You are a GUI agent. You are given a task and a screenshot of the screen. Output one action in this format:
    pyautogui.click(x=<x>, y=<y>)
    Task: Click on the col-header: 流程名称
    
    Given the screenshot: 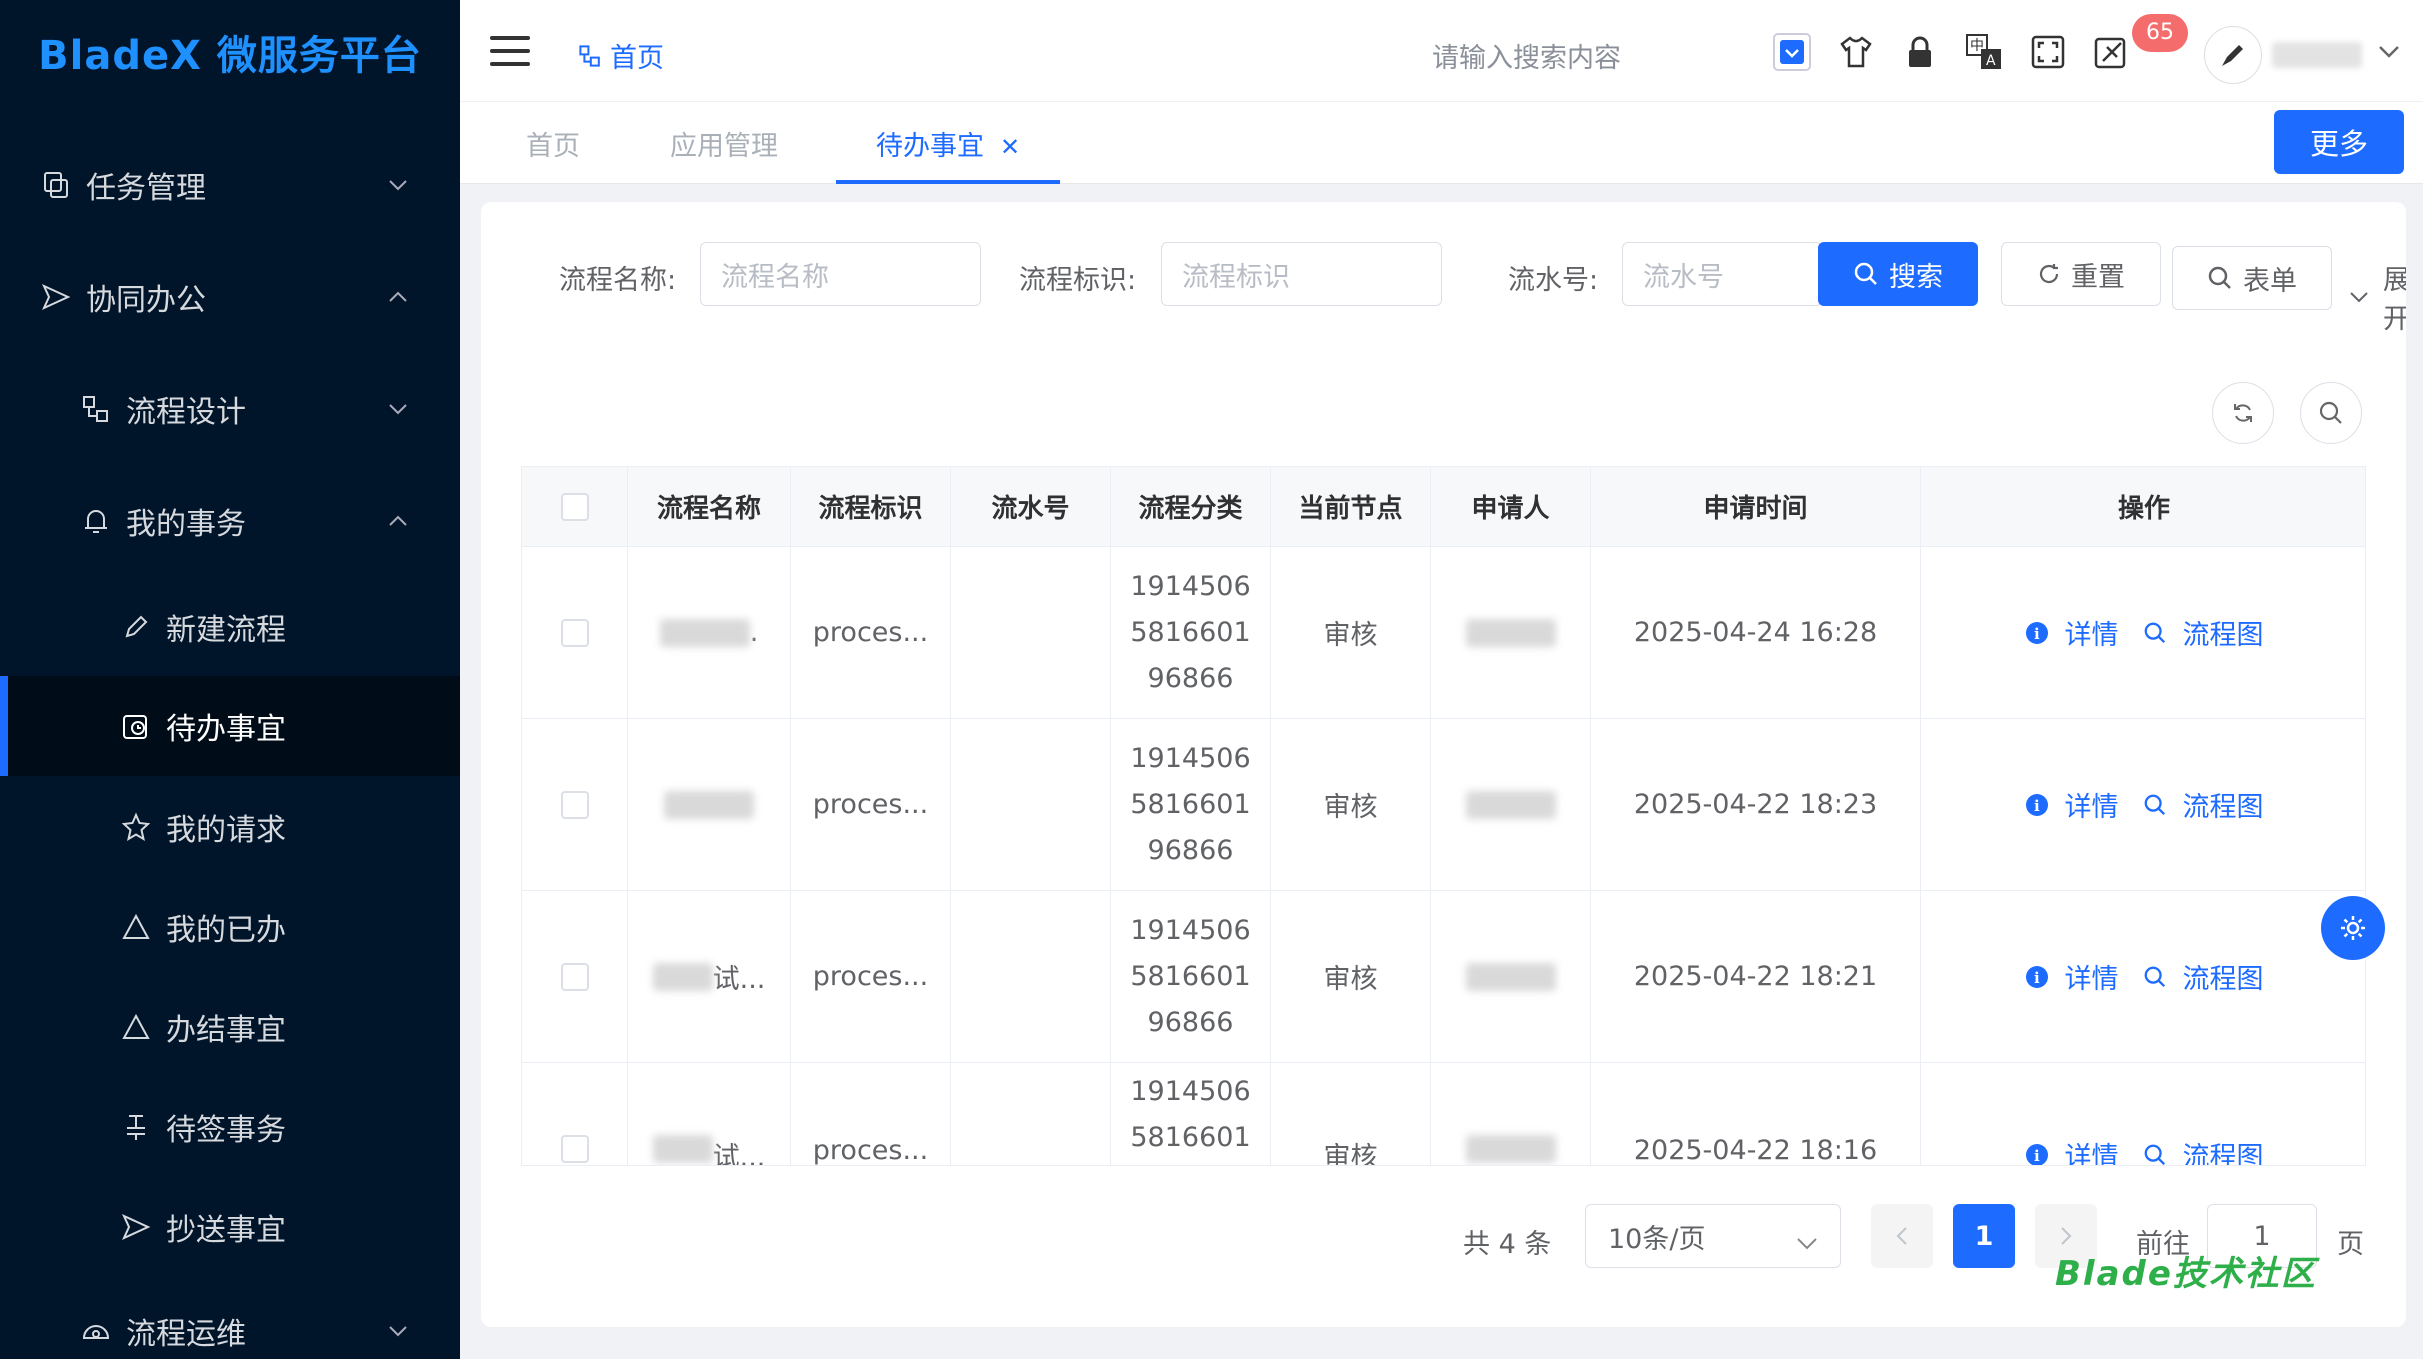 What is the action you would take?
    pyautogui.click(x=709, y=506)
    